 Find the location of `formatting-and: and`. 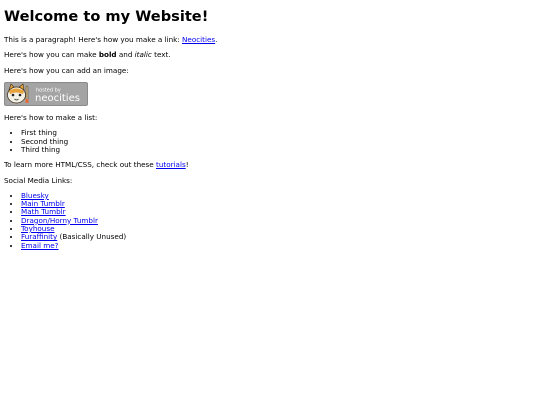

formatting-and: and is located at coordinates (125, 55).